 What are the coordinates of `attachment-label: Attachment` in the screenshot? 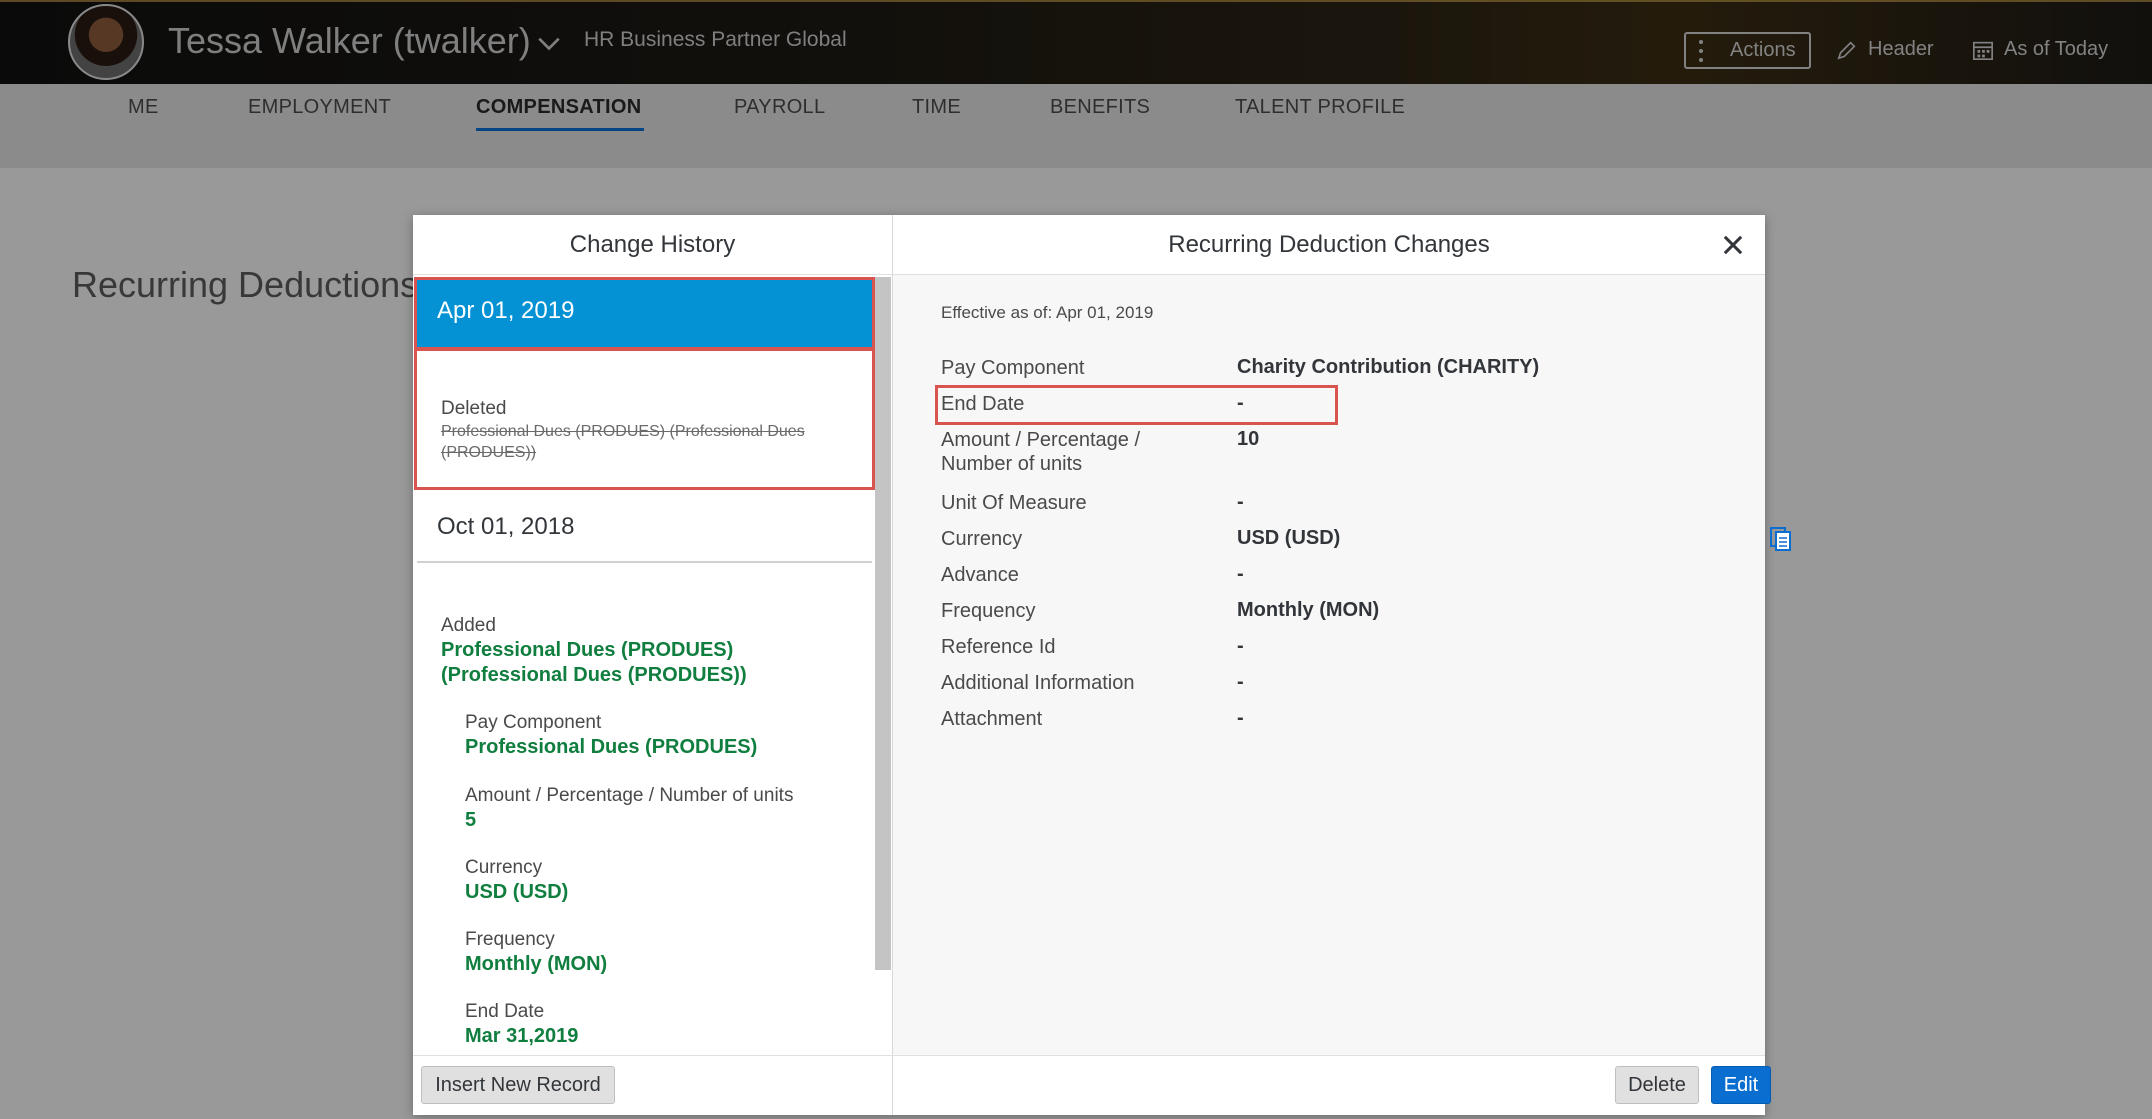 It's located at (992, 719).